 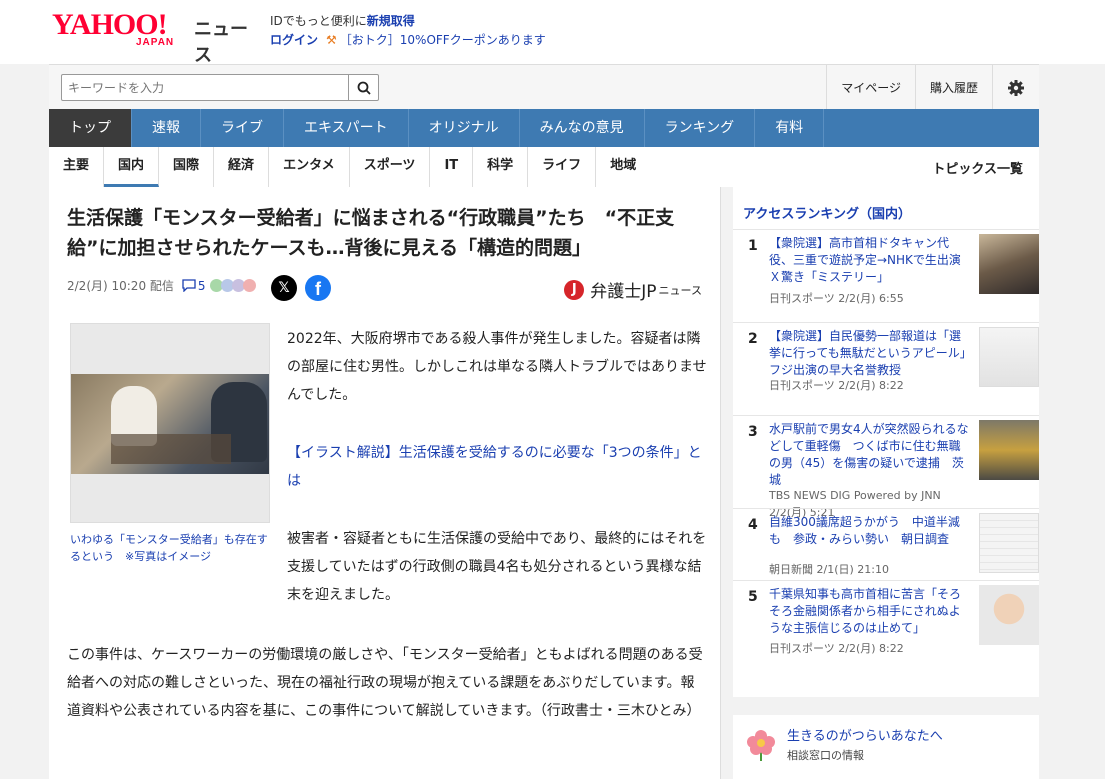 I want to click on nav-original: オリジナル, so click(x=464, y=128).